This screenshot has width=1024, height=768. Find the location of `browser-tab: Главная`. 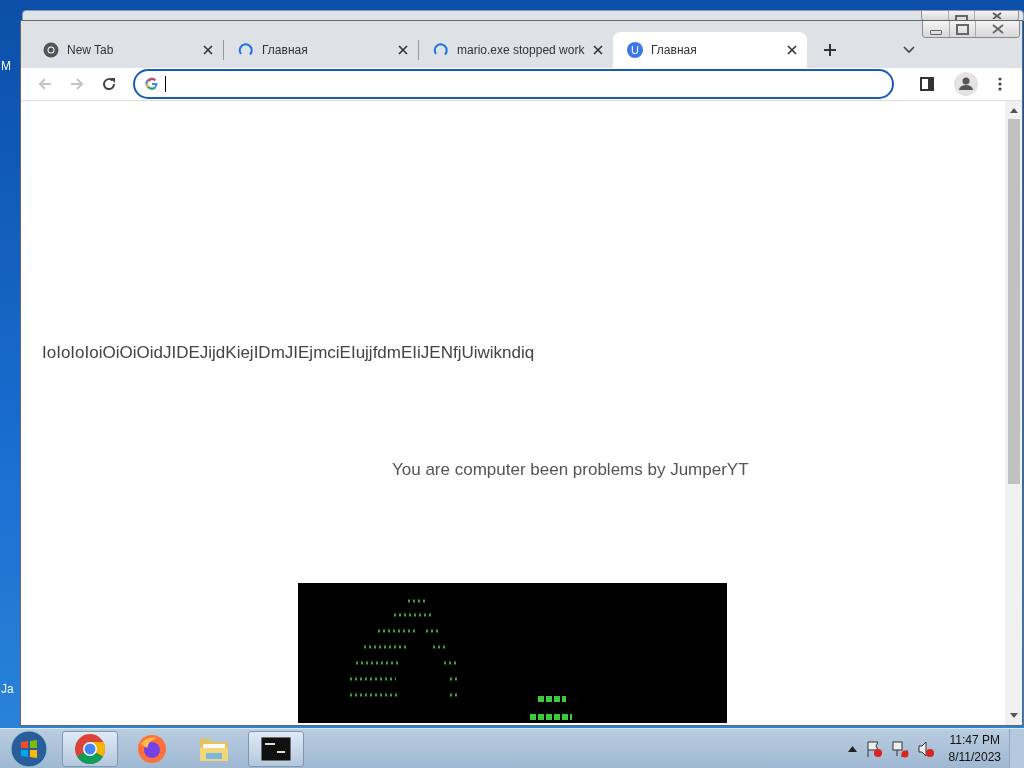

browser-tab: Главная is located at coordinates (321, 50).